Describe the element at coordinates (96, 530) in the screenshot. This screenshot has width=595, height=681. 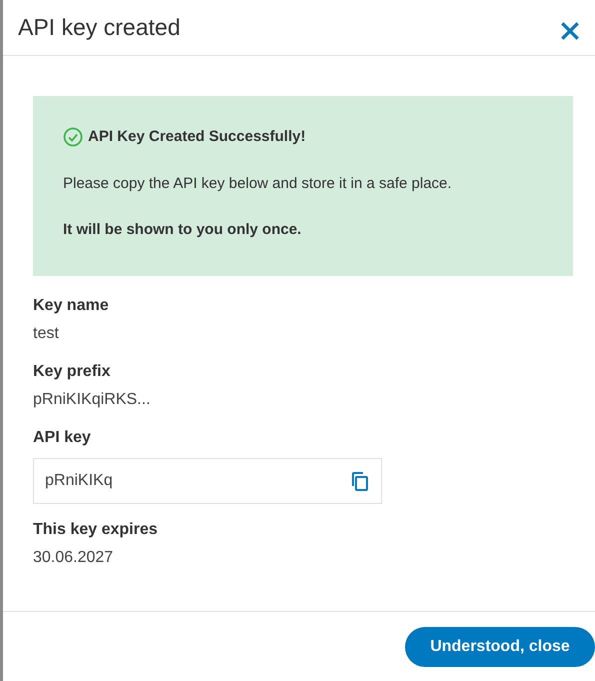
I see `field-label: This key expires` at that location.